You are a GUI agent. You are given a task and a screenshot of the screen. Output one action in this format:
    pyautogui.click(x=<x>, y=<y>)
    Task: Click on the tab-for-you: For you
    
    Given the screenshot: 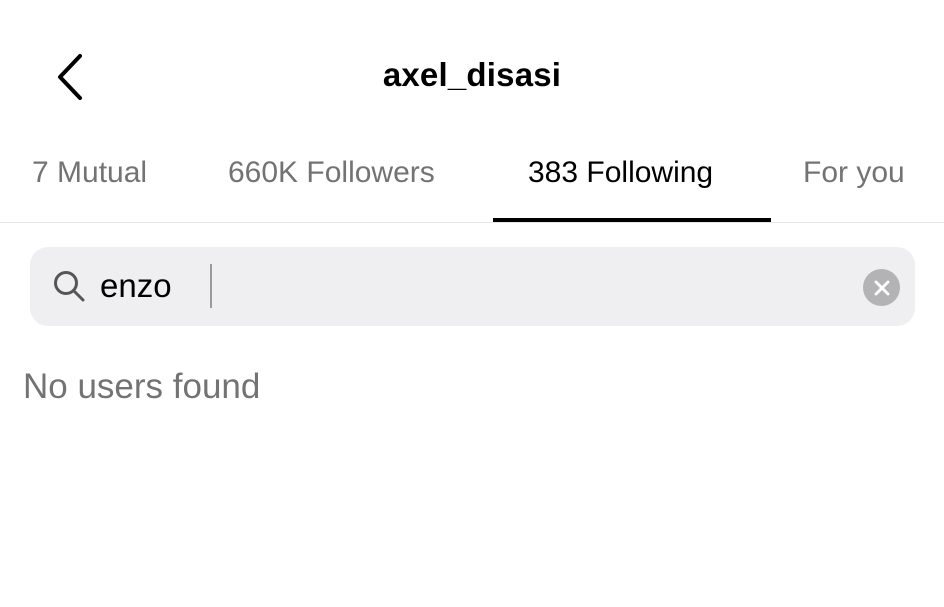 What is the action you would take?
    pyautogui.click(x=854, y=189)
    